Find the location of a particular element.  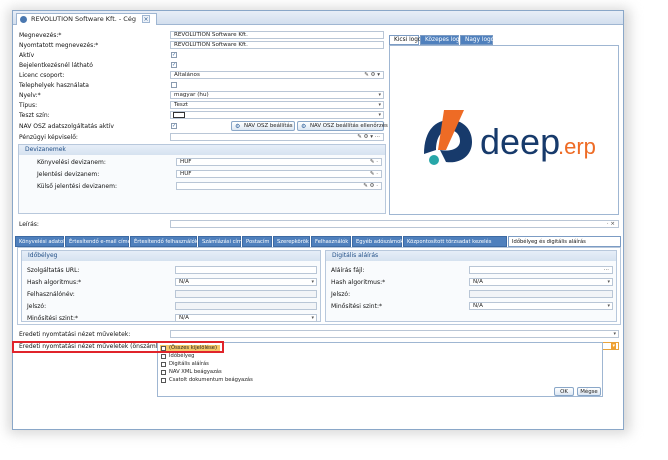

nav-osz-check-label: NAV OSZ beállítás ellenőrzés is located at coordinates (349, 126).